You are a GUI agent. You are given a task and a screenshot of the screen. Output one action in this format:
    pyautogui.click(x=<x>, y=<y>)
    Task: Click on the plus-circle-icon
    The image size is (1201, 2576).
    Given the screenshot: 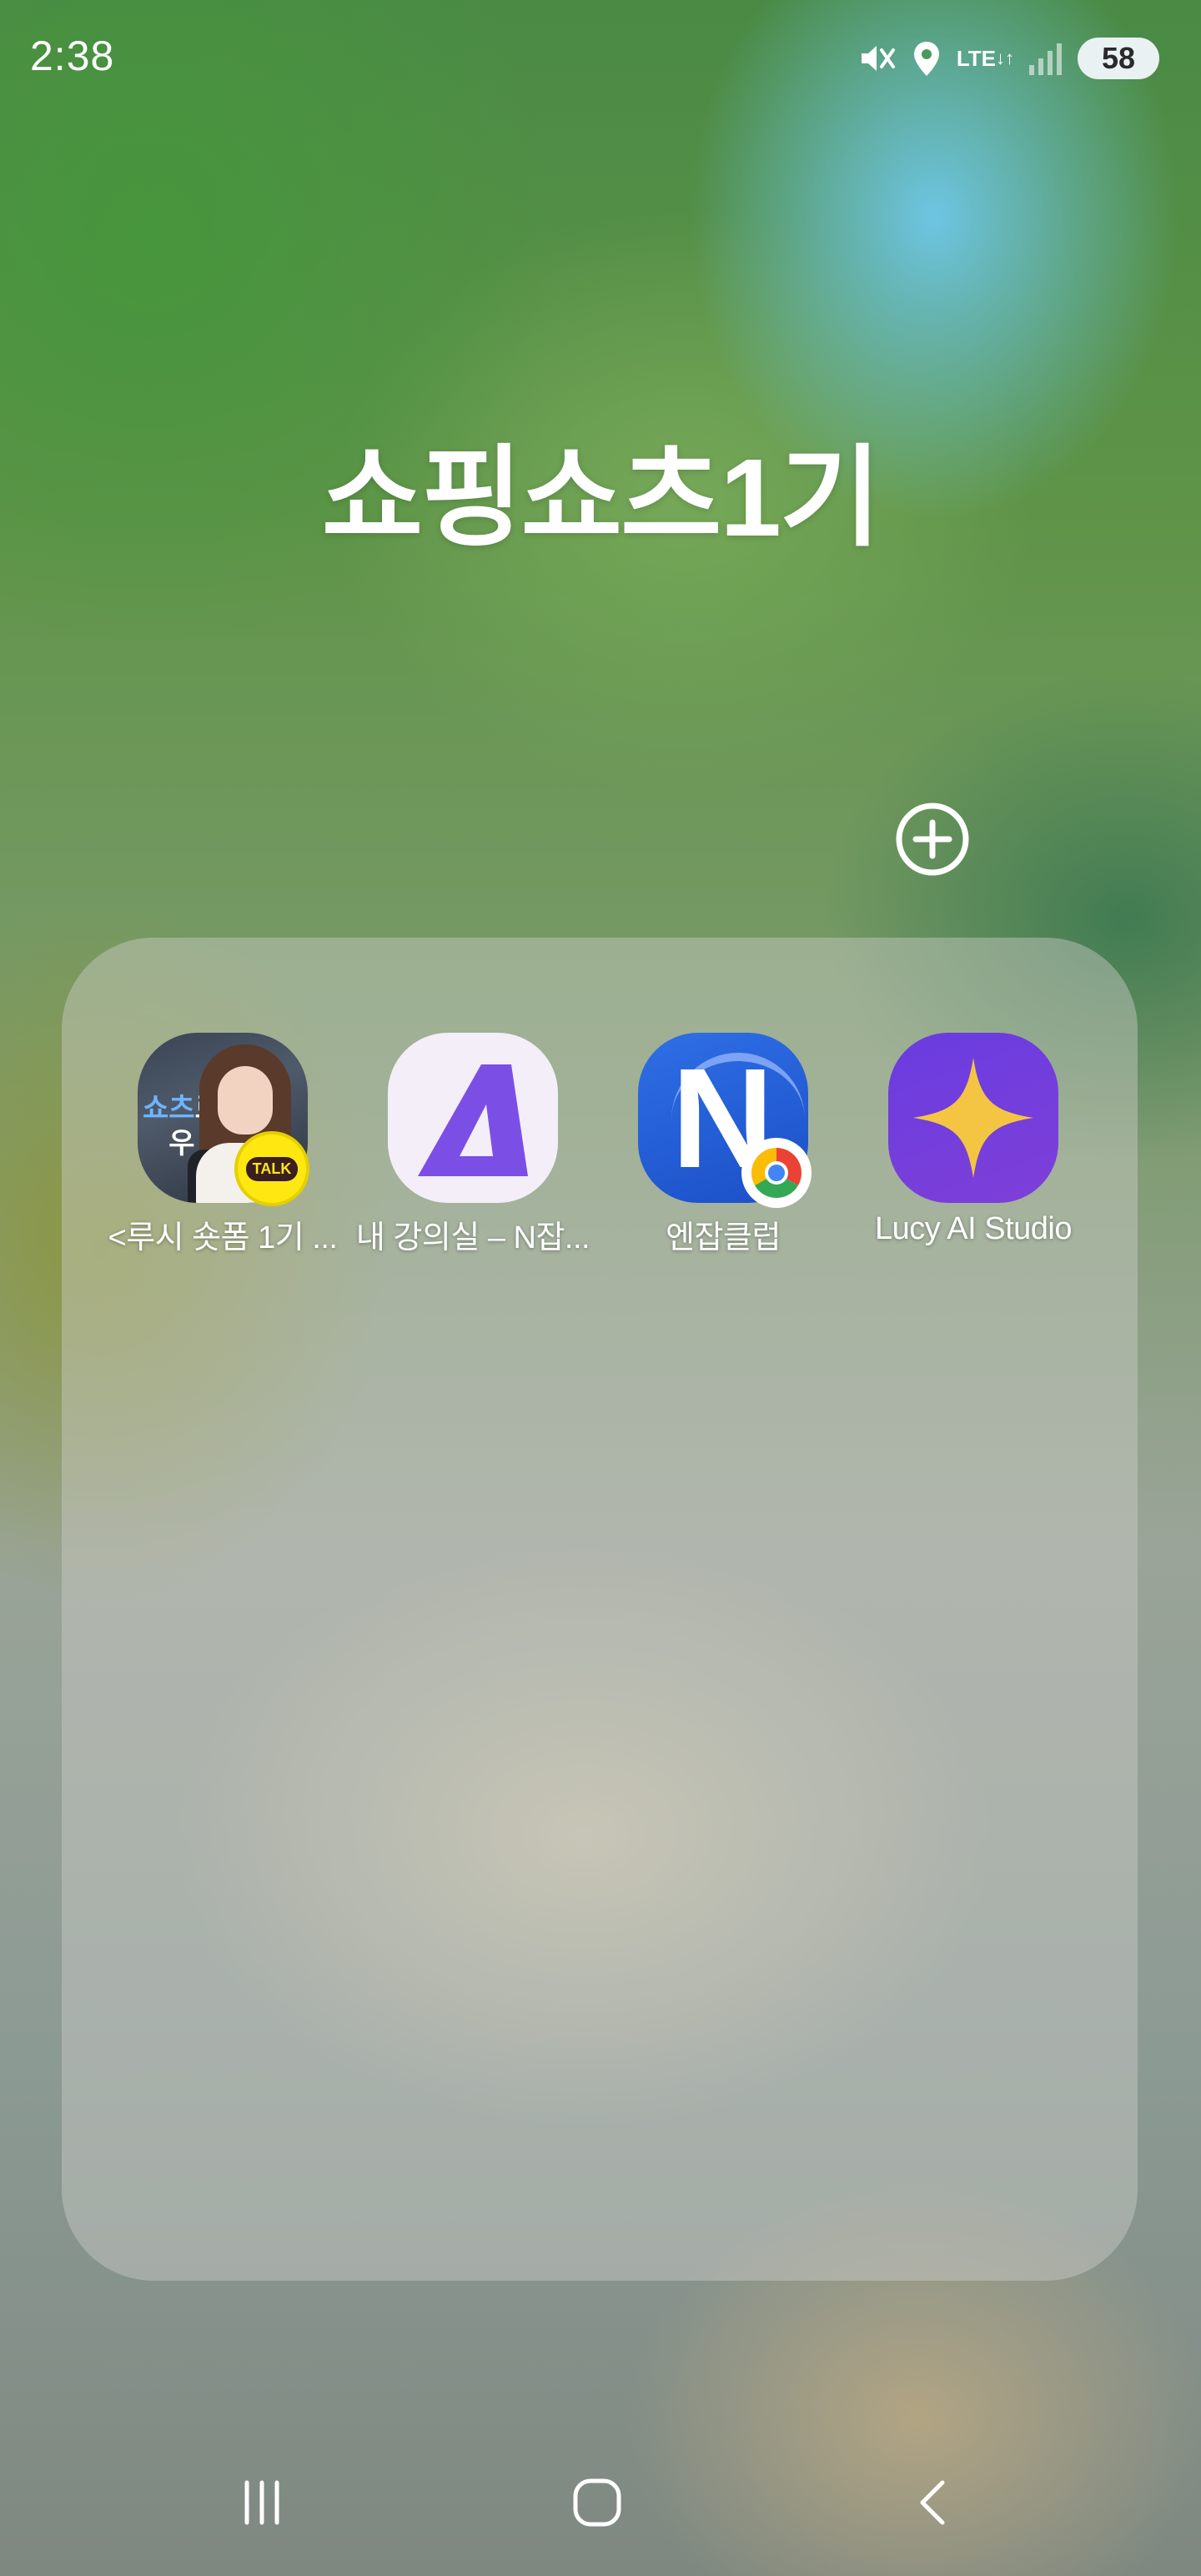 What is the action you would take?
    pyautogui.click(x=933, y=839)
    